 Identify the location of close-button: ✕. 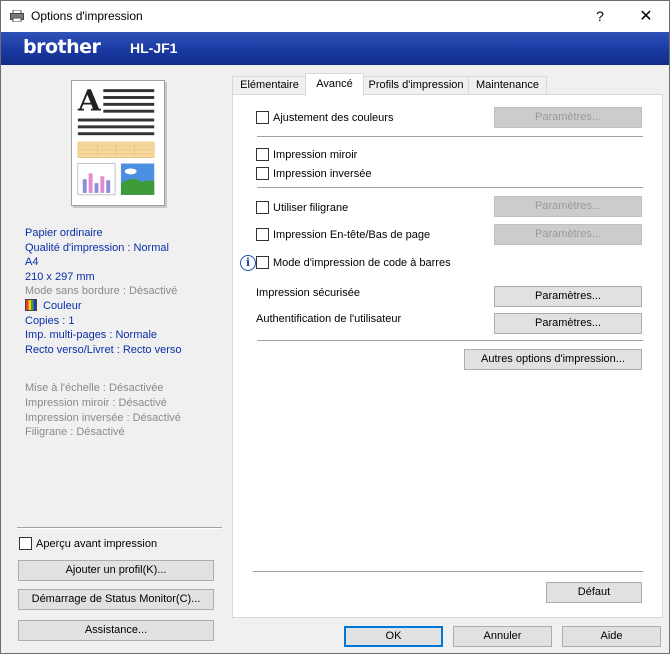
(646, 16).